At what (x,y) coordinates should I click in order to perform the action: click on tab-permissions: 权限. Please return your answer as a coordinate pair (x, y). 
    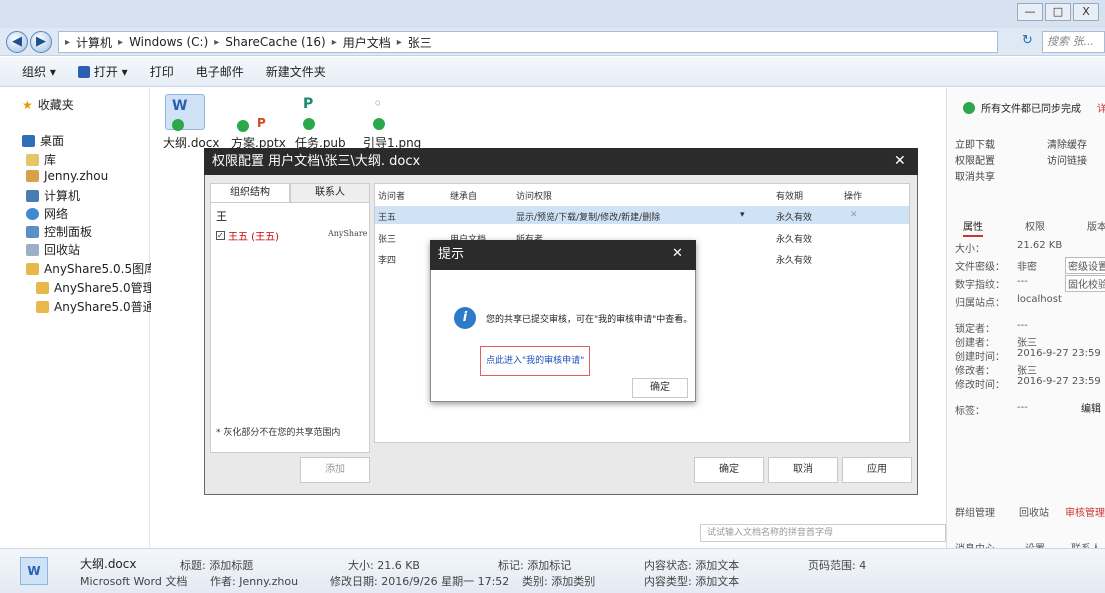
    Looking at the image, I should click on (1035, 225).